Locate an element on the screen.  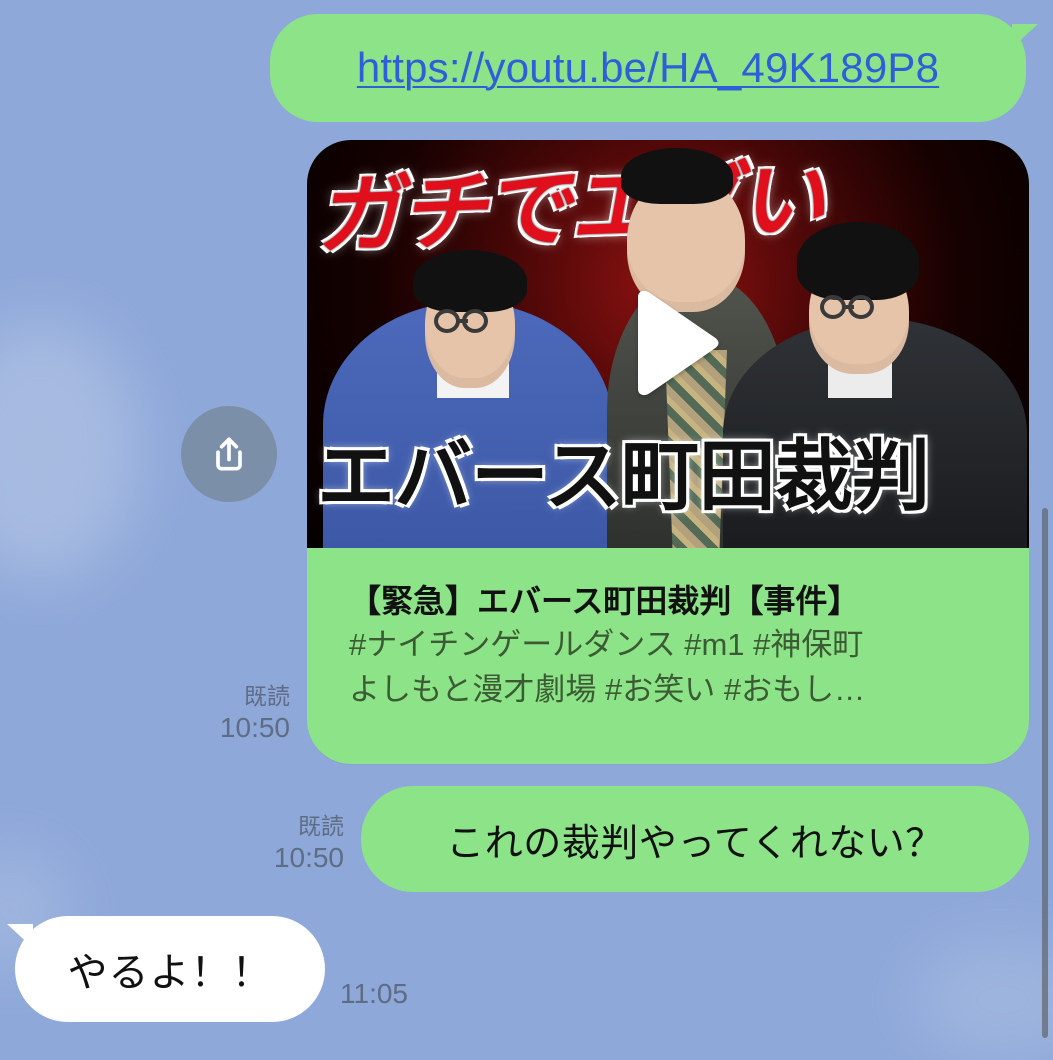
thumbnail-bottom-text: エバース町田裁判 is located at coordinates (623, 476).